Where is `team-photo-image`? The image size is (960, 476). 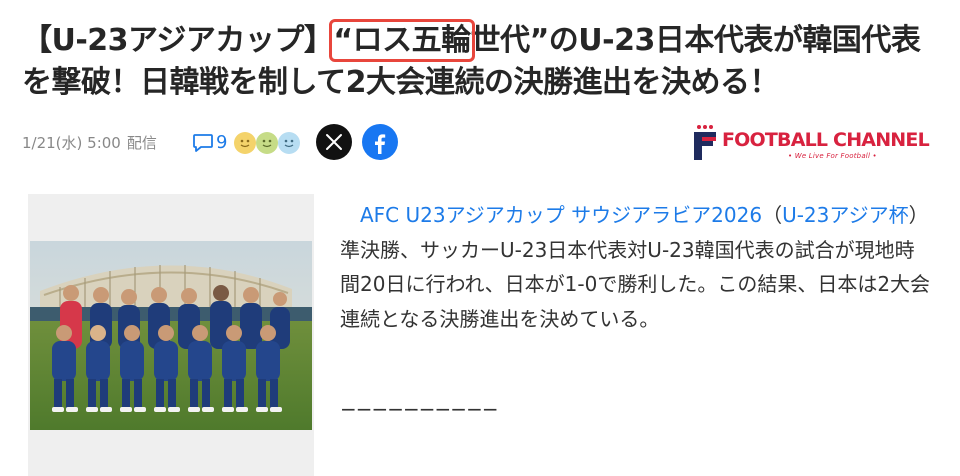
team-photo-image is located at coordinates (171, 335).